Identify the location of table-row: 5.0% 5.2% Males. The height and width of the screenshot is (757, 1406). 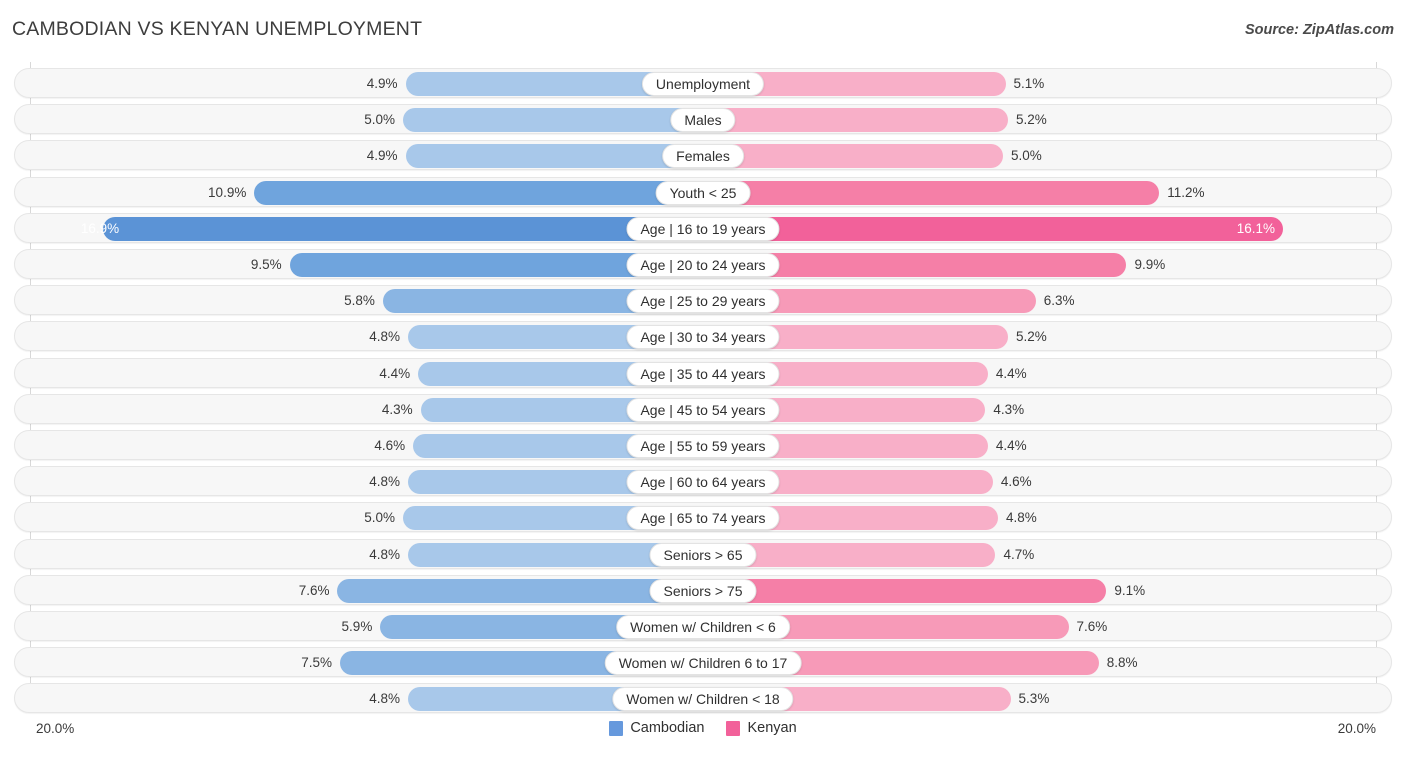
(703, 119).